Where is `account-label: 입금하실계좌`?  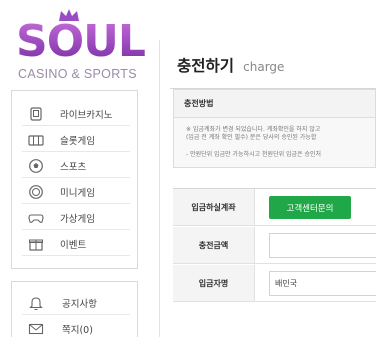
account-label: 입금하실계좌 is located at coordinates (214, 207).